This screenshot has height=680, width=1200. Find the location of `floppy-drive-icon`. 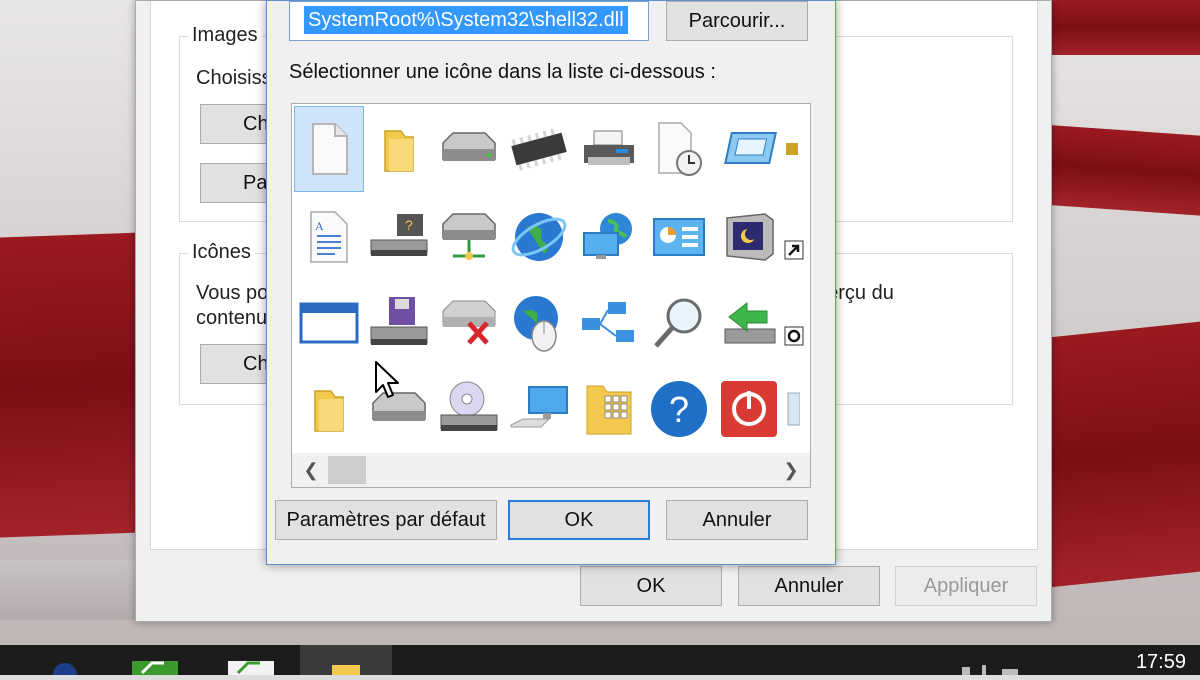

floppy-drive-icon is located at coordinates (399, 323).